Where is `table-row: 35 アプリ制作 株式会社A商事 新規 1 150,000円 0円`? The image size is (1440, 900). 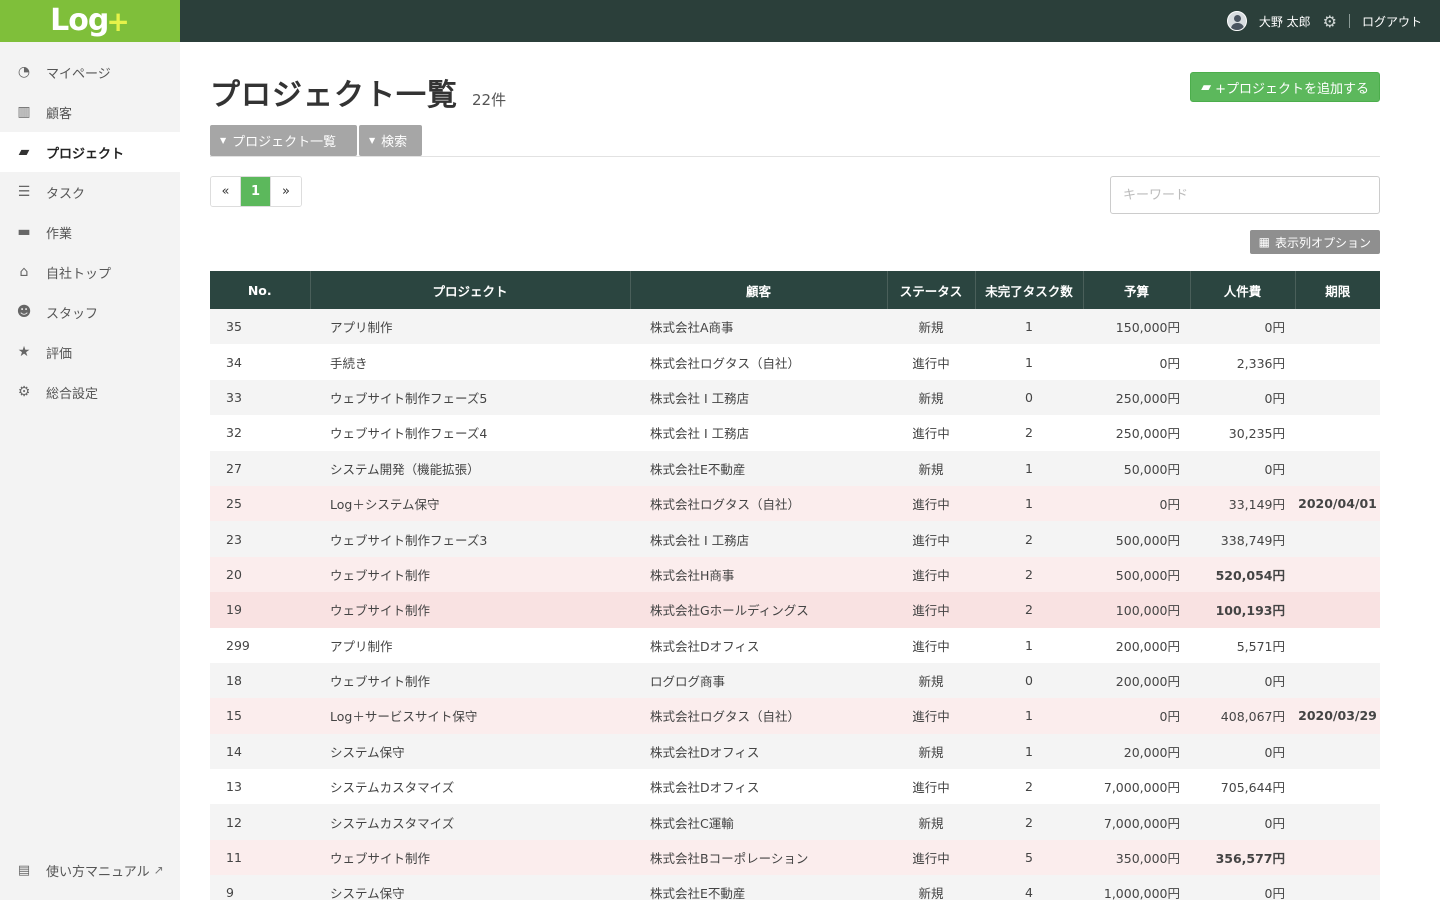
table-row: 35 アプリ制作 株式会社A商事 新規 1 150,000円 0円 is located at coordinates (795, 327).